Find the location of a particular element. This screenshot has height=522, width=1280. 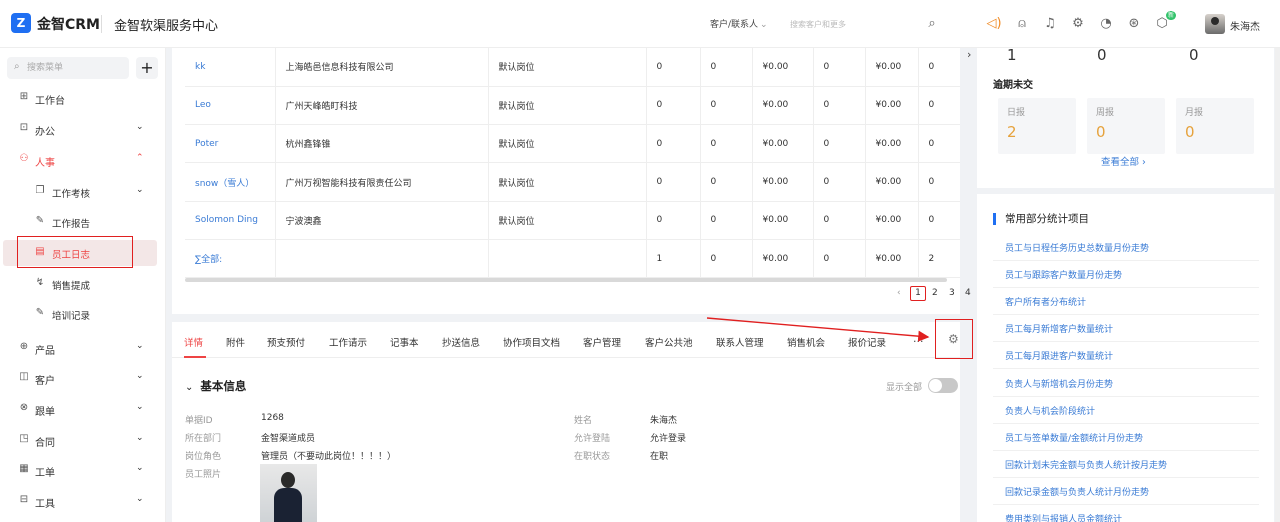

chart-icon: ◔ is located at coordinates (1106, 24).